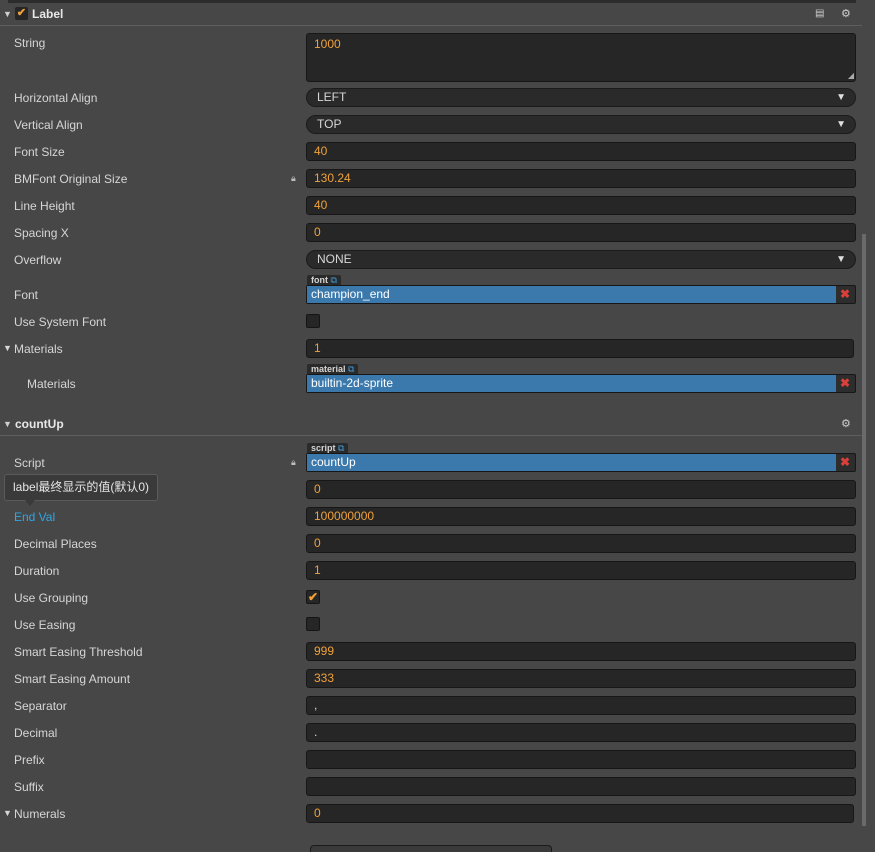 This screenshot has height=852, width=875. What do you see at coordinates (581, 259) in the screenshot?
I see `overflow-select: NONE ▼` at bounding box center [581, 259].